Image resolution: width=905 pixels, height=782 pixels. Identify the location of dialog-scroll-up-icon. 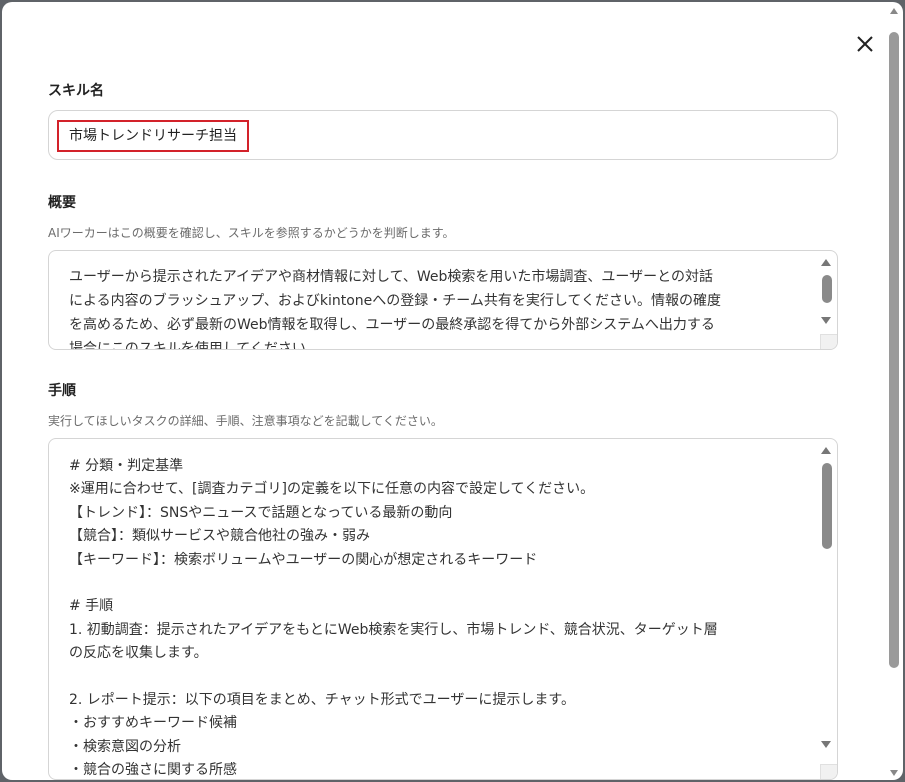
(894, 11).